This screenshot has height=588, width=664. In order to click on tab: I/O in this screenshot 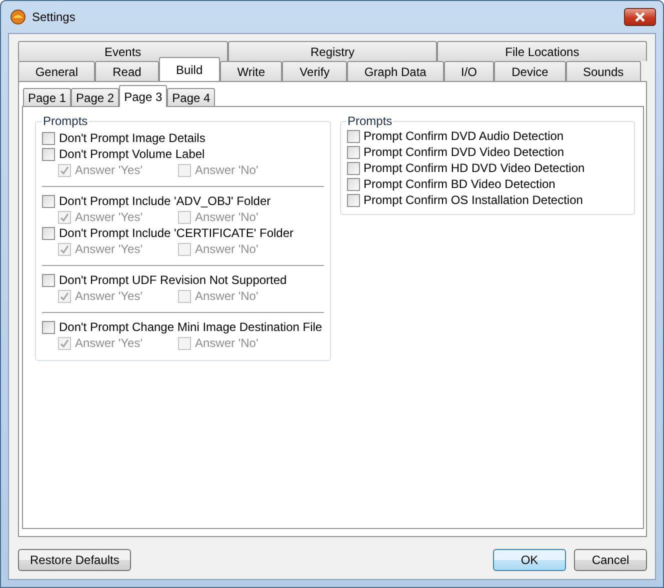, I will do `click(469, 71)`.